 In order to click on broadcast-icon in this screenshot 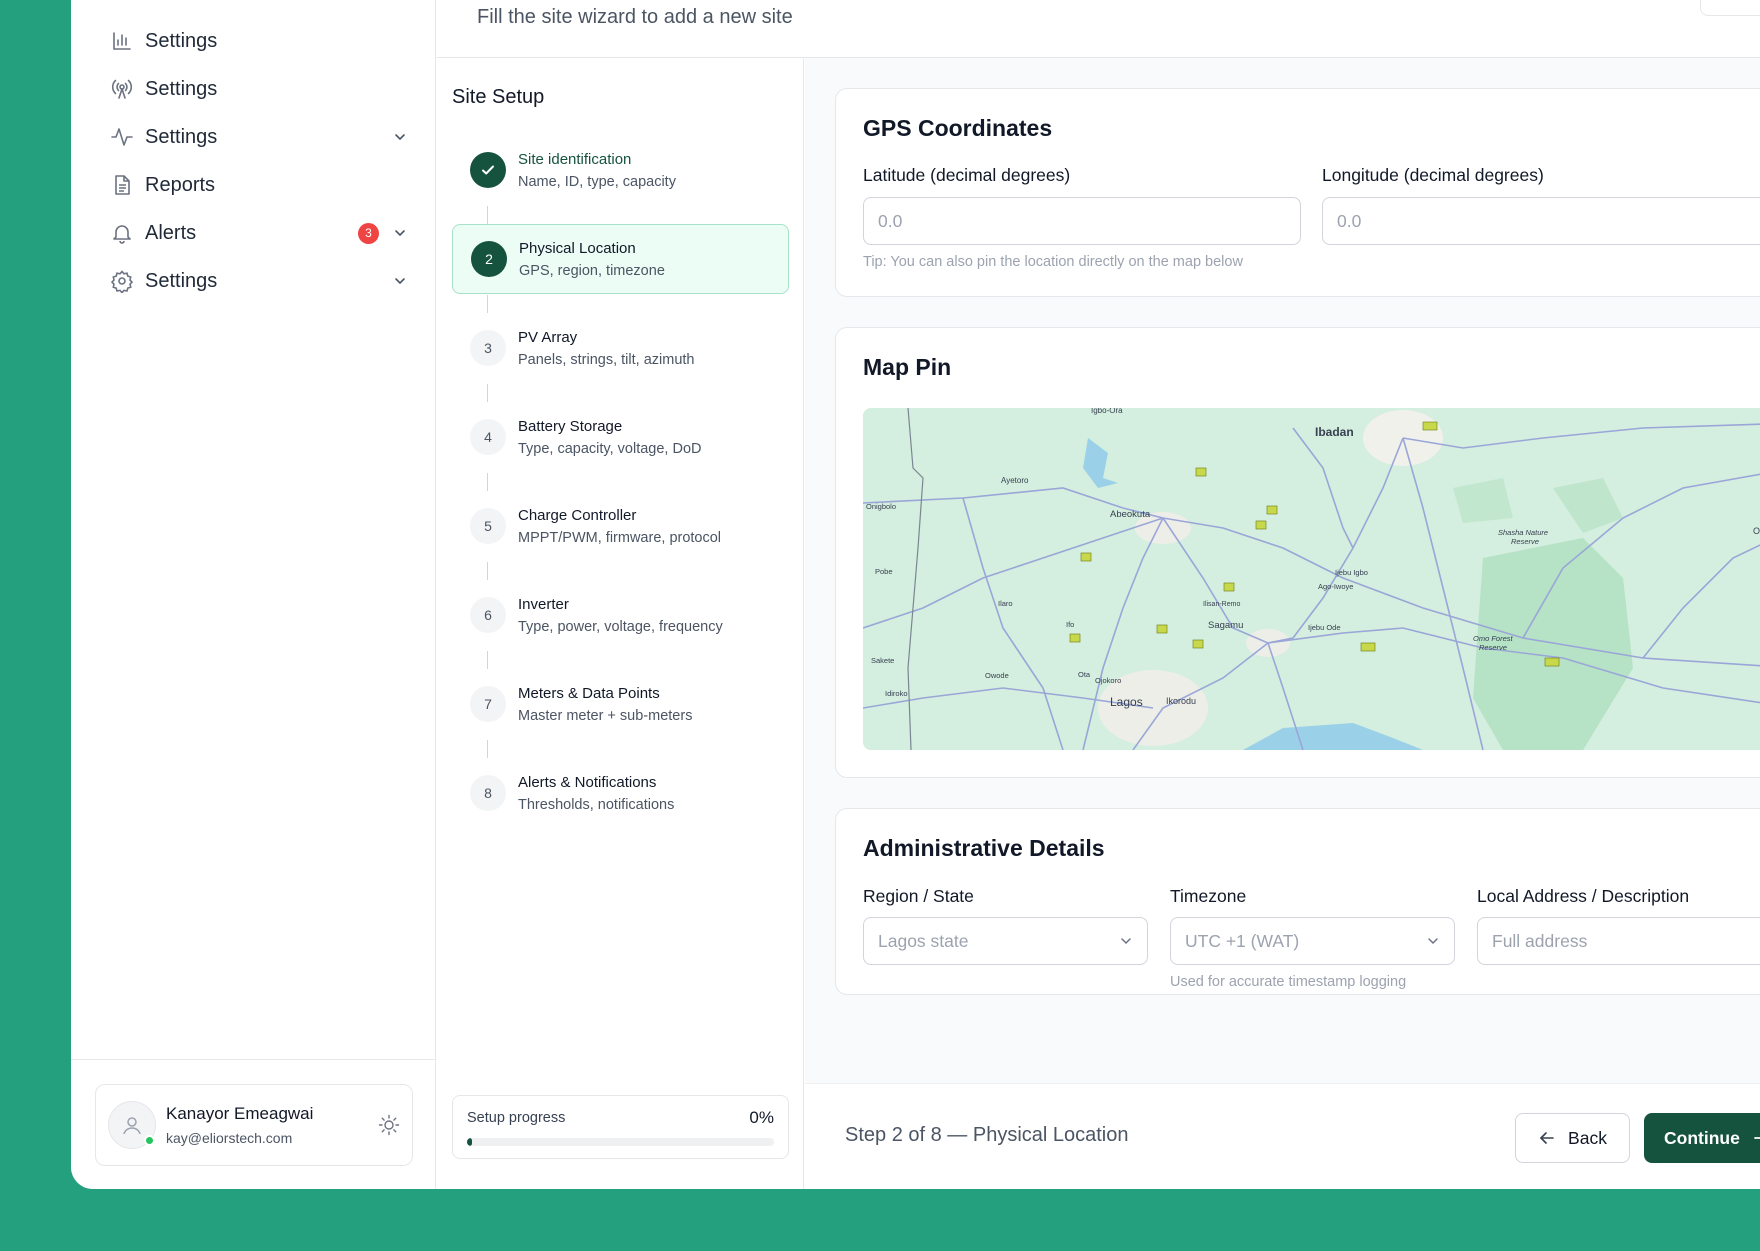, I will do `click(122, 89)`.